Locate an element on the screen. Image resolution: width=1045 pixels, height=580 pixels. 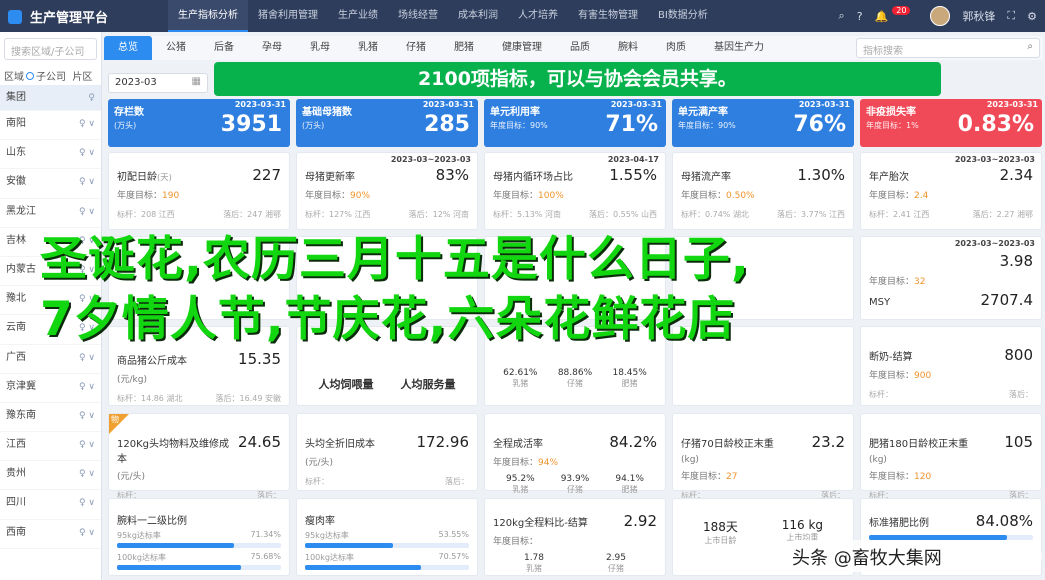
kpi-card: 存栏数 (万头) 2023-03-31 3951 is located at coordinates (199, 123).